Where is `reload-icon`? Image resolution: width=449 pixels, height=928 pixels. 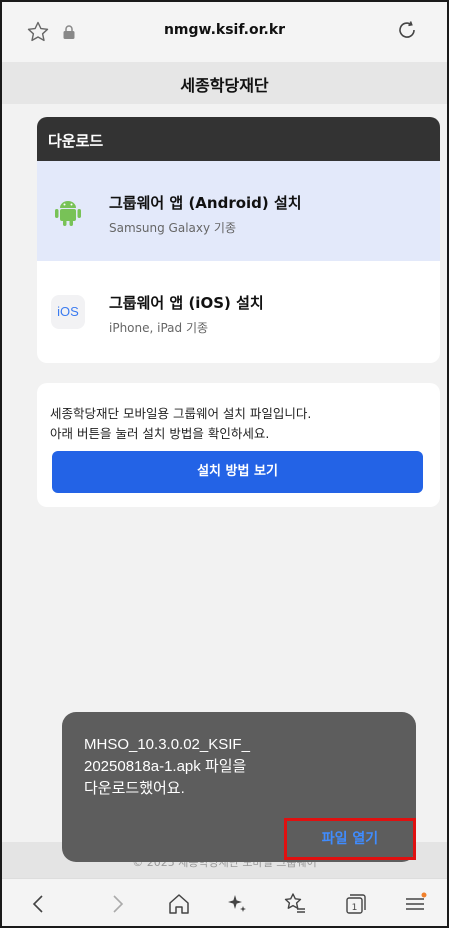 reload-icon is located at coordinates (407, 30).